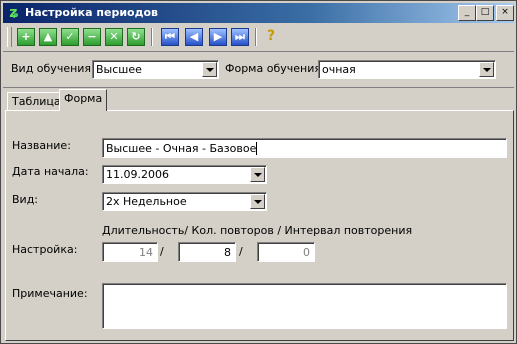  I want to click on minimize-button: _, so click(467, 13).